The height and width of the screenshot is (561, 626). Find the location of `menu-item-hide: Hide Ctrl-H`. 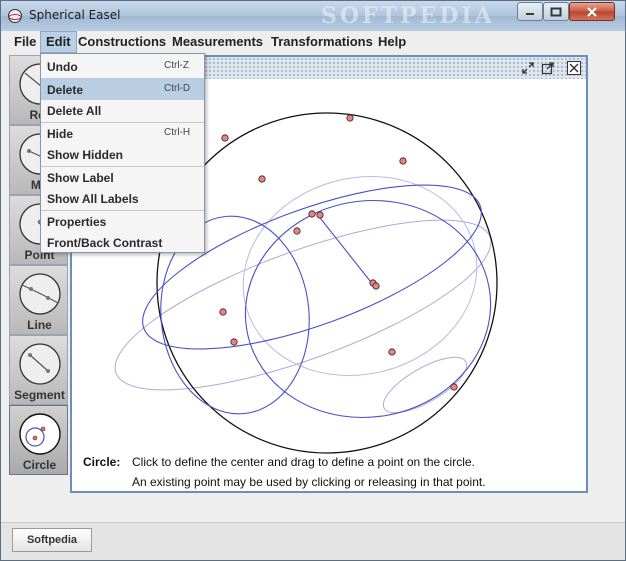

menu-item-hide: Hide Ctrl-H is located at coordinates (122, 133).